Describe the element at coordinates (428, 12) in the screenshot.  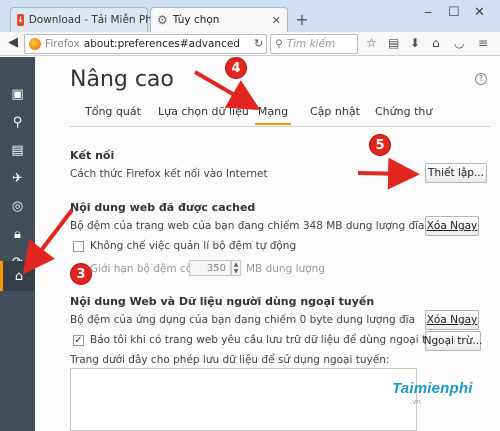
I see `minimize-icon: ‒` at that location.